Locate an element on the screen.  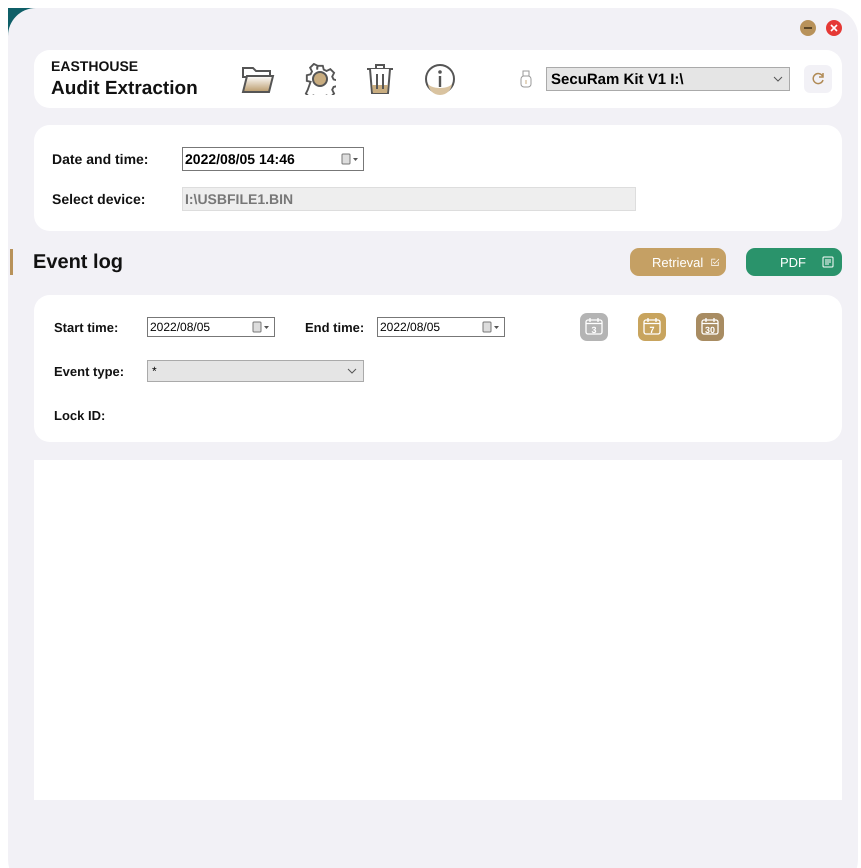
close-button is located at coordinates (834, 28).